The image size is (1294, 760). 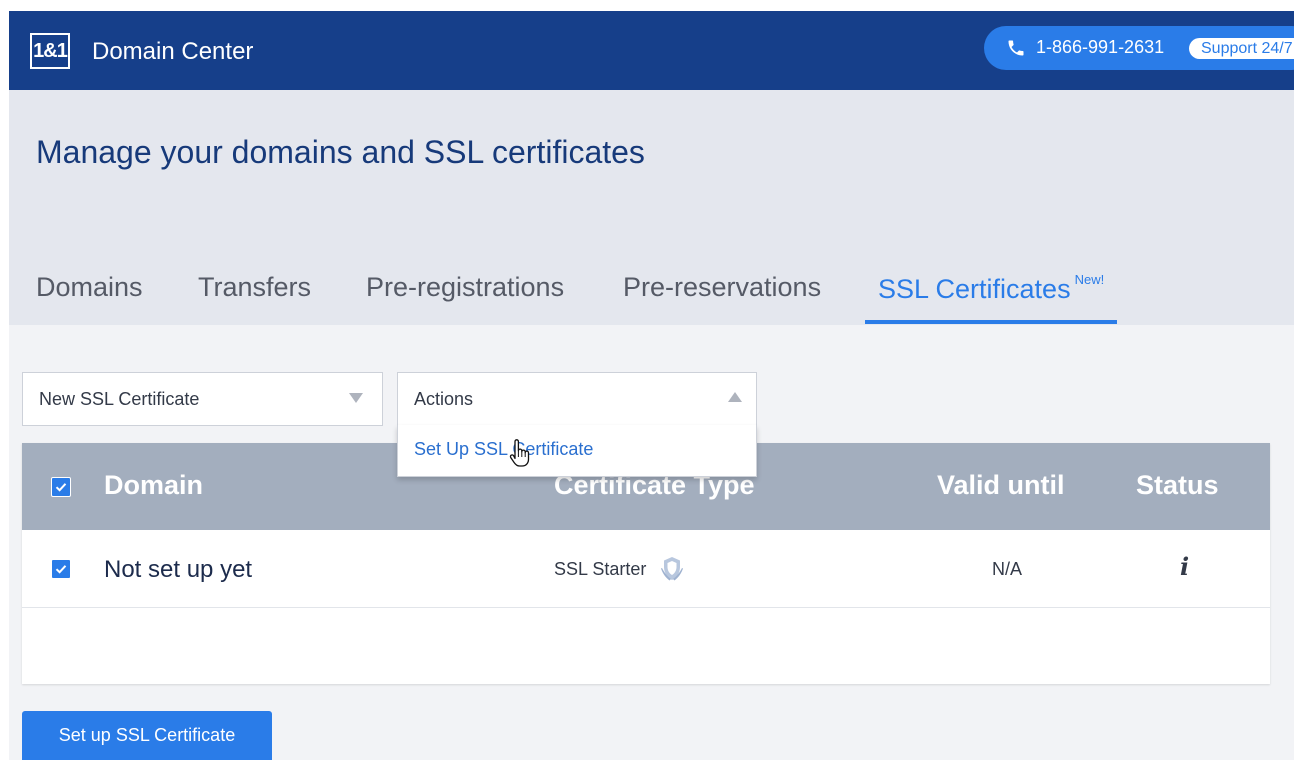 I want to click on set-up-ssl-certificate-button: Set up SSL Certificate, so click(x=147, y=735).